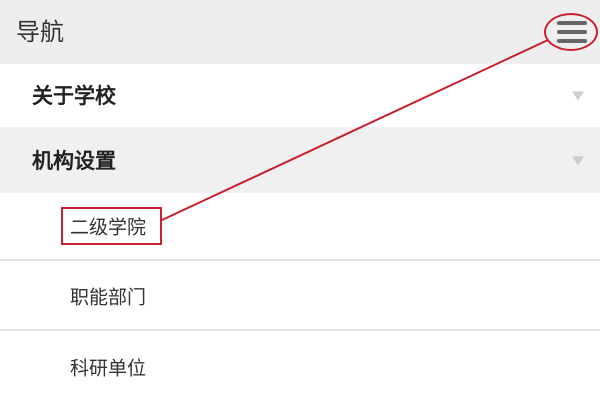 The height and width of the screenshot is (403, 600). Describe the element at coordinates (74, 161) in the screenshot. I see `nav-item-label: 机构设置` at that location.